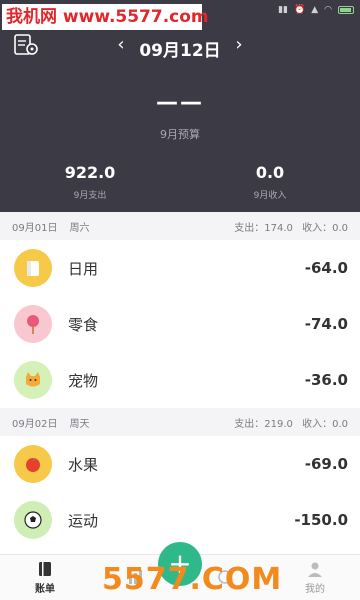 Image resolution: width=360 pixels, height=600 pixels. Describe the element at coordinates (326, 380) in the screenshot. I see `amount: -36.0` at that location.